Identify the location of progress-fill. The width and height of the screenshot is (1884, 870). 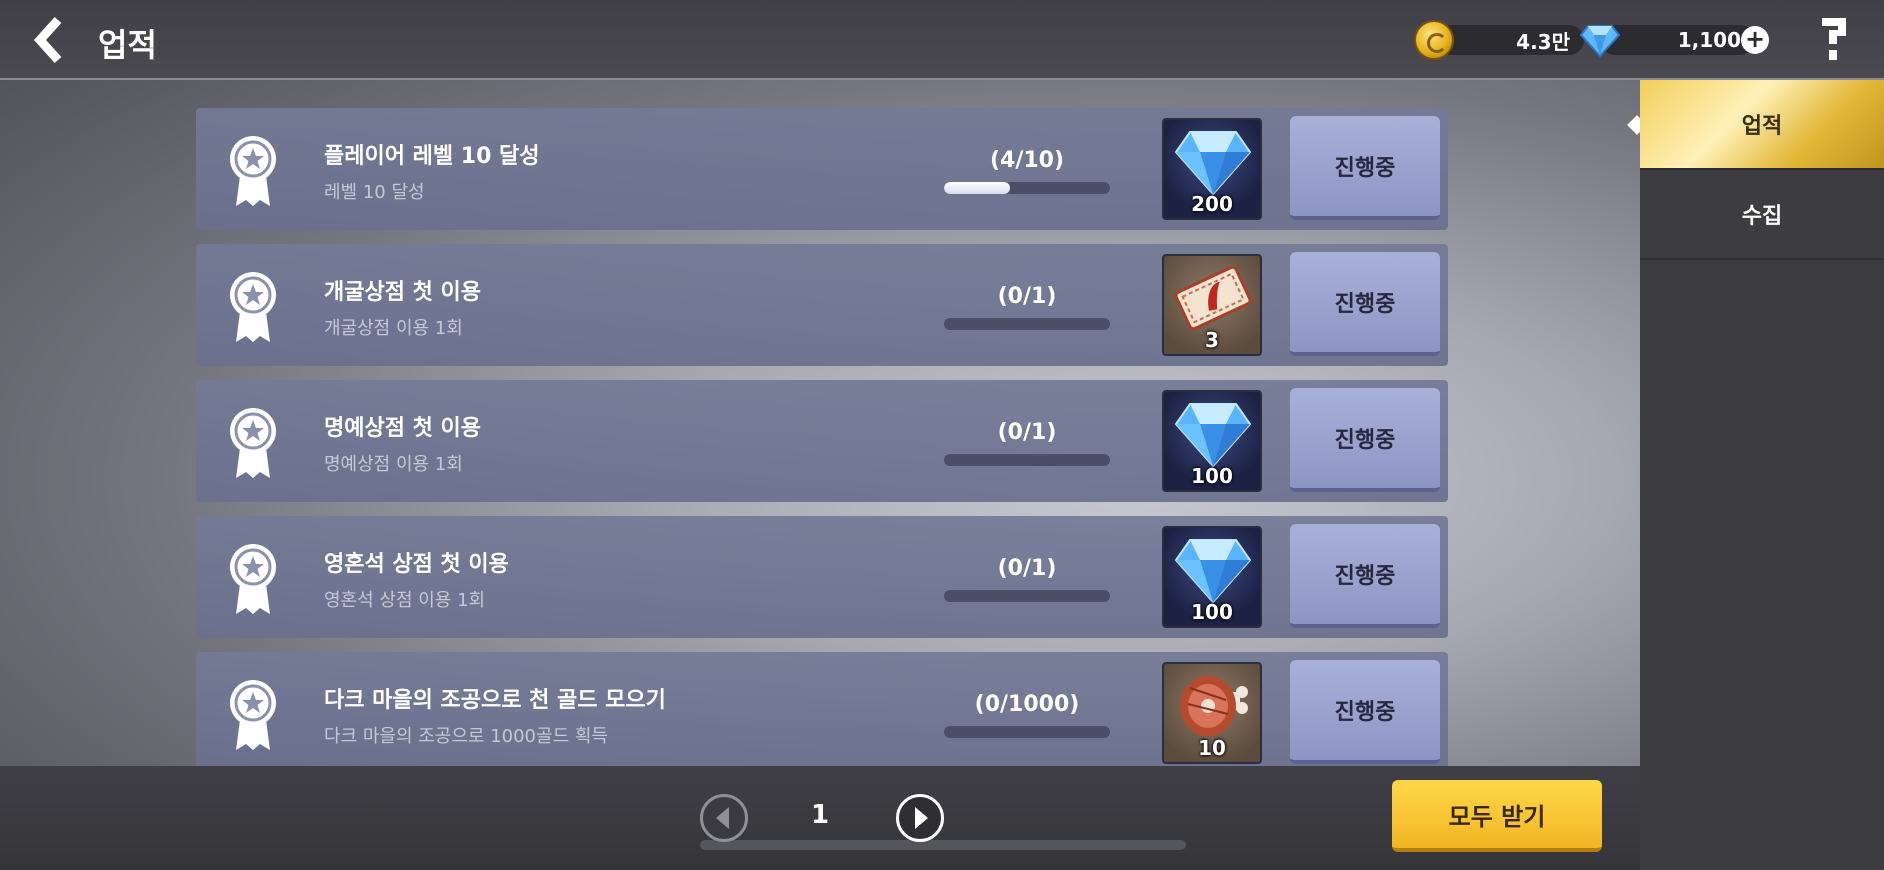
(977, 188).